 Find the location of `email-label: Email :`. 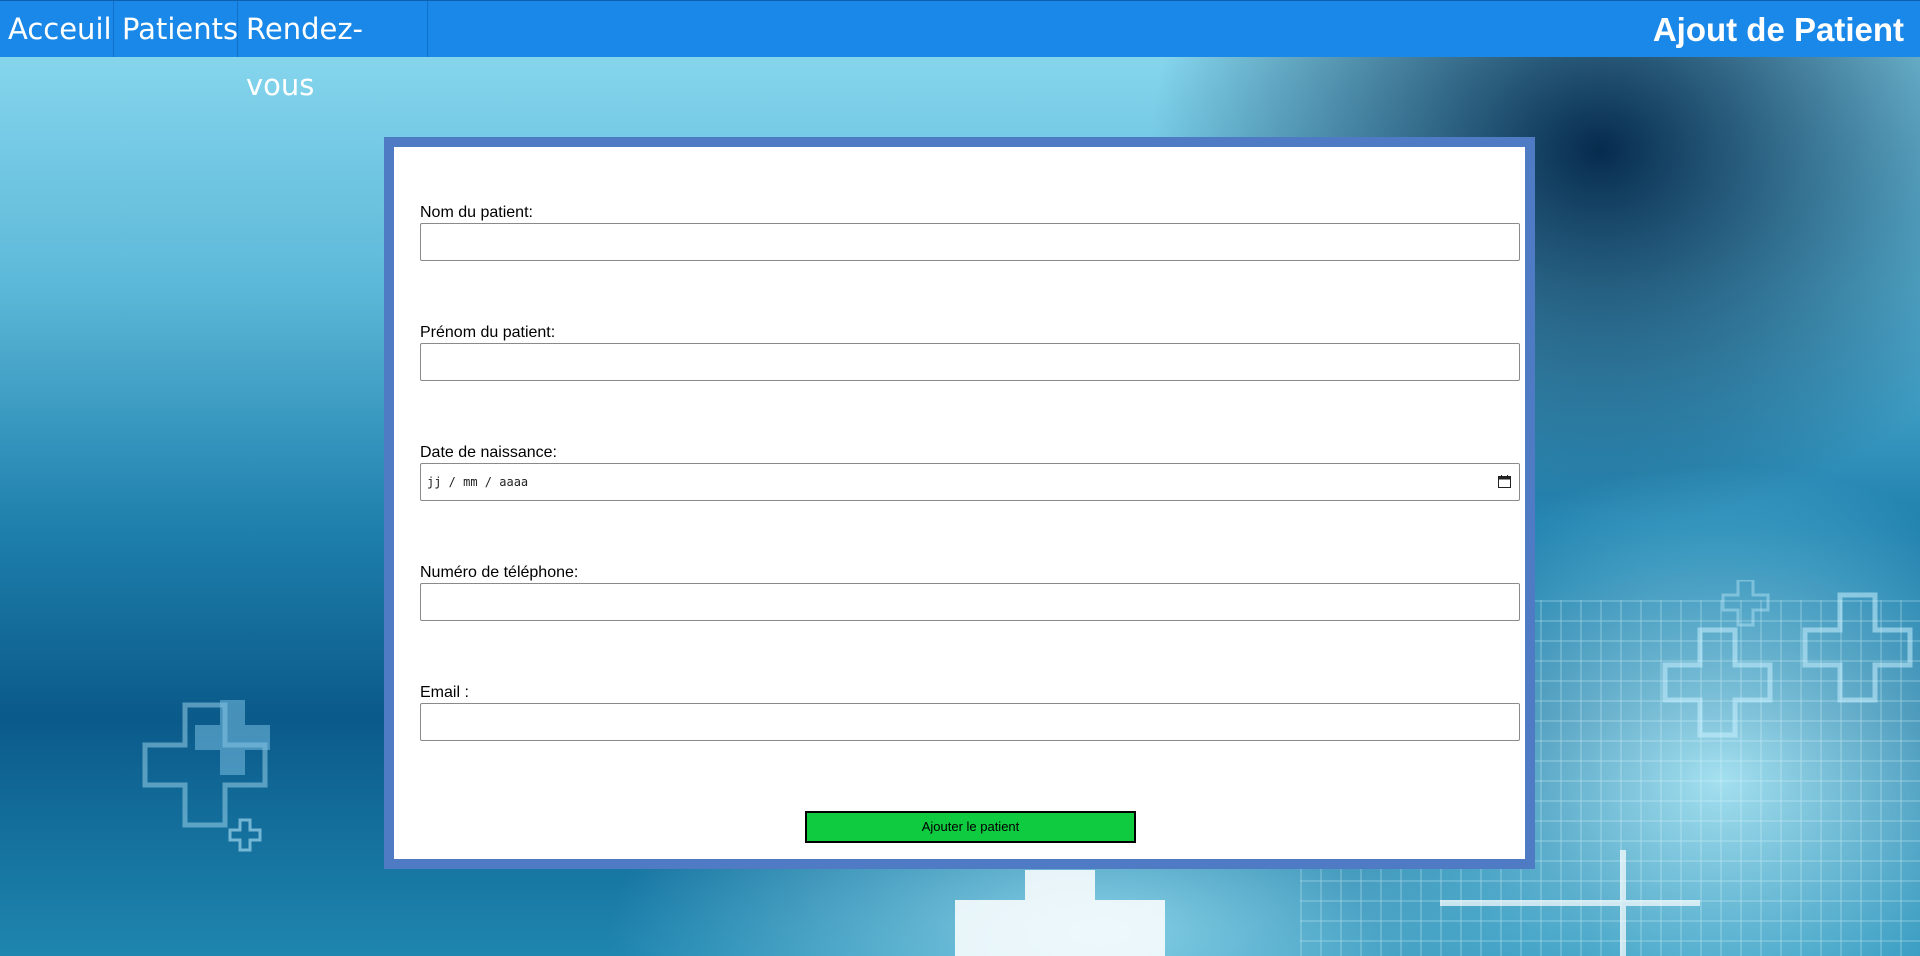

email-label: Email : is located at coordinates (444, 692).